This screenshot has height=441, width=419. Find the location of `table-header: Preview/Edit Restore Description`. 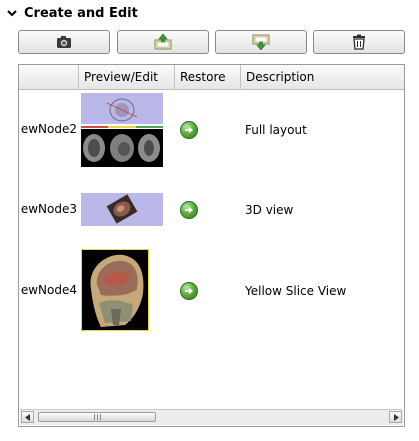

table-header: Preview/Edit Restore Description is located at coordinates (211, 77).